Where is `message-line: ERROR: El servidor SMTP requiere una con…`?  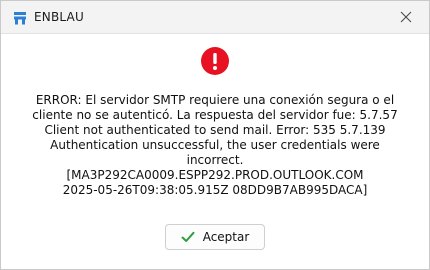
message-line: ERROR: El servidor SMTP requiere una con… is located at coordinates (215, 100).